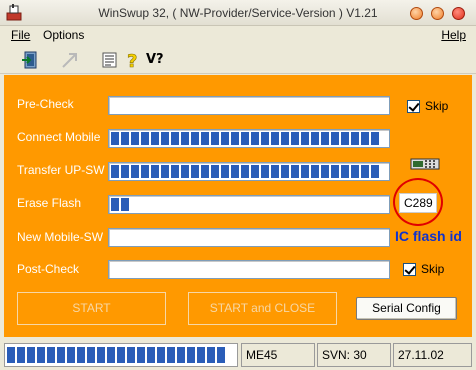  I want to click on annotation-label: IC flash id, so click(428, 236).